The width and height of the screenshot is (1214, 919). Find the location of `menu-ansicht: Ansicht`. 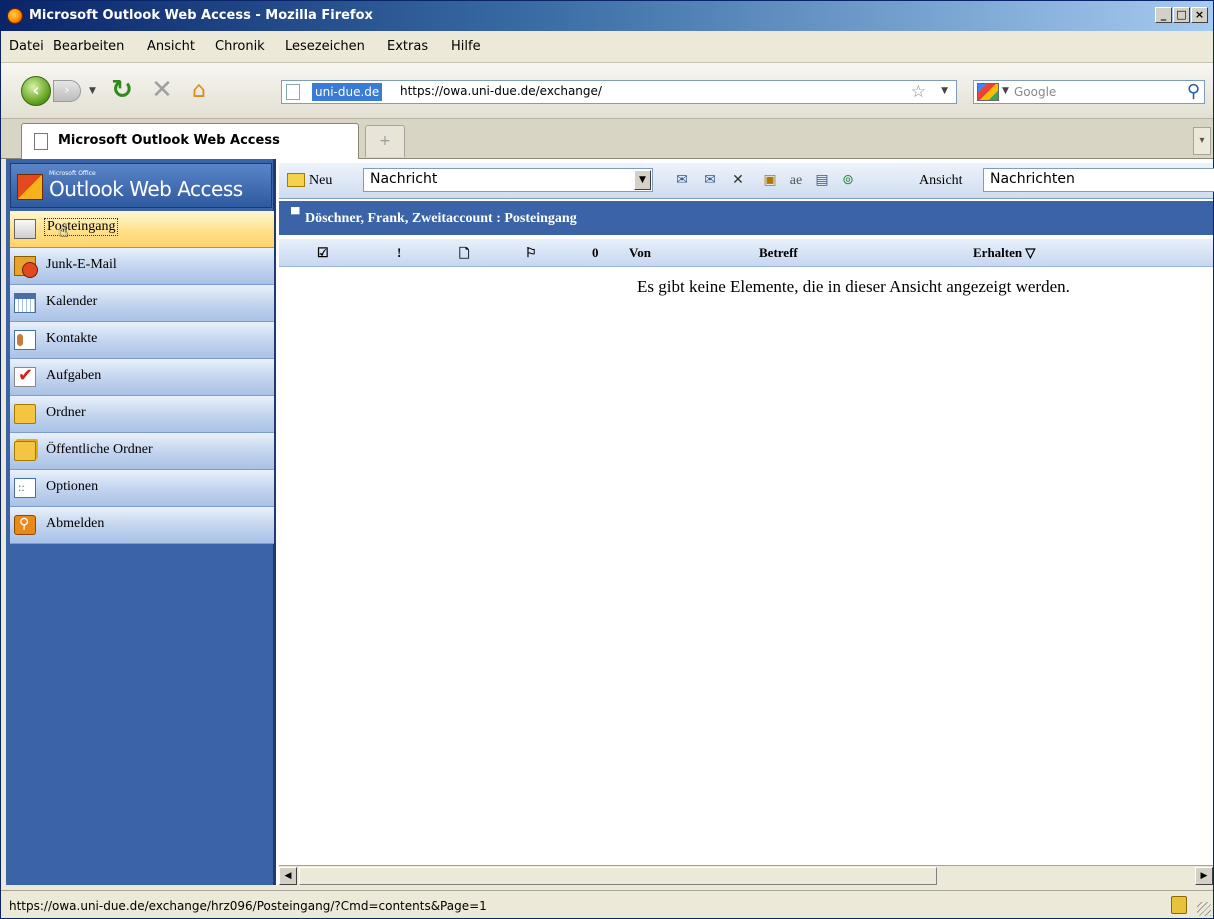

menu-ansicht: Ansicht is located at coordinates (171, 46).